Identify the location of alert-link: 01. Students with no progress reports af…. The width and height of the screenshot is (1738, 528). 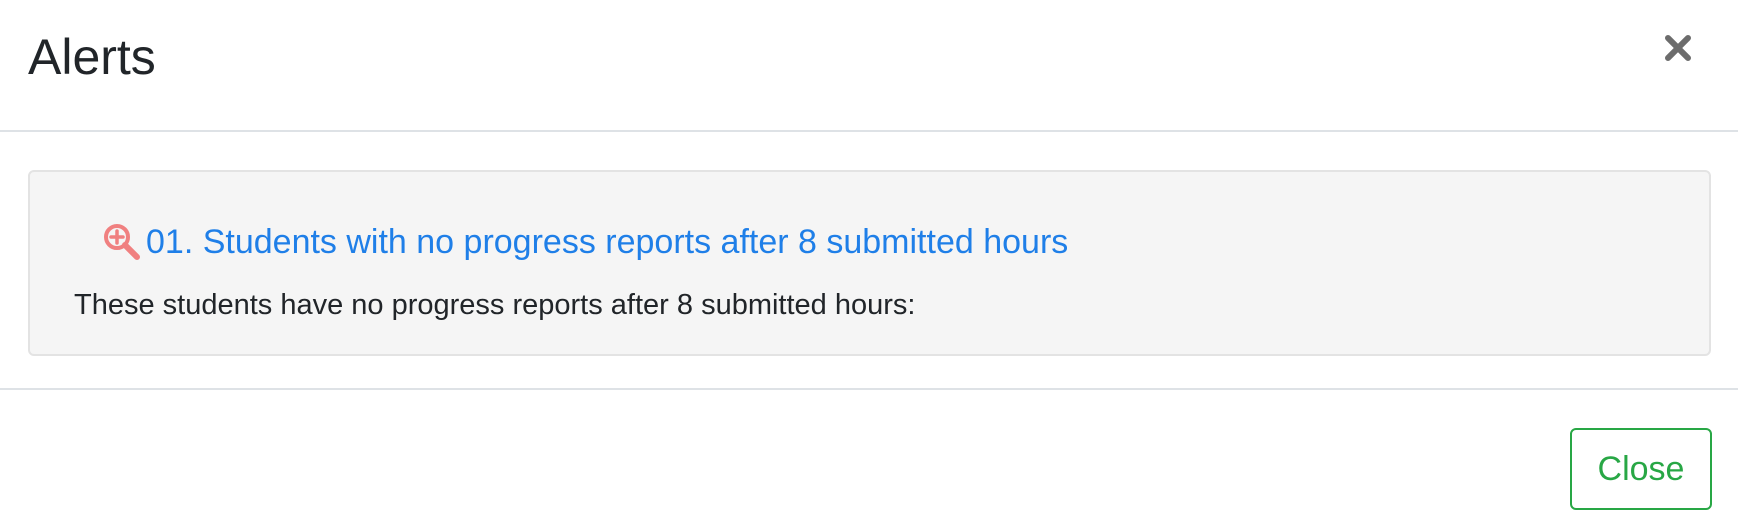
(585, 242).